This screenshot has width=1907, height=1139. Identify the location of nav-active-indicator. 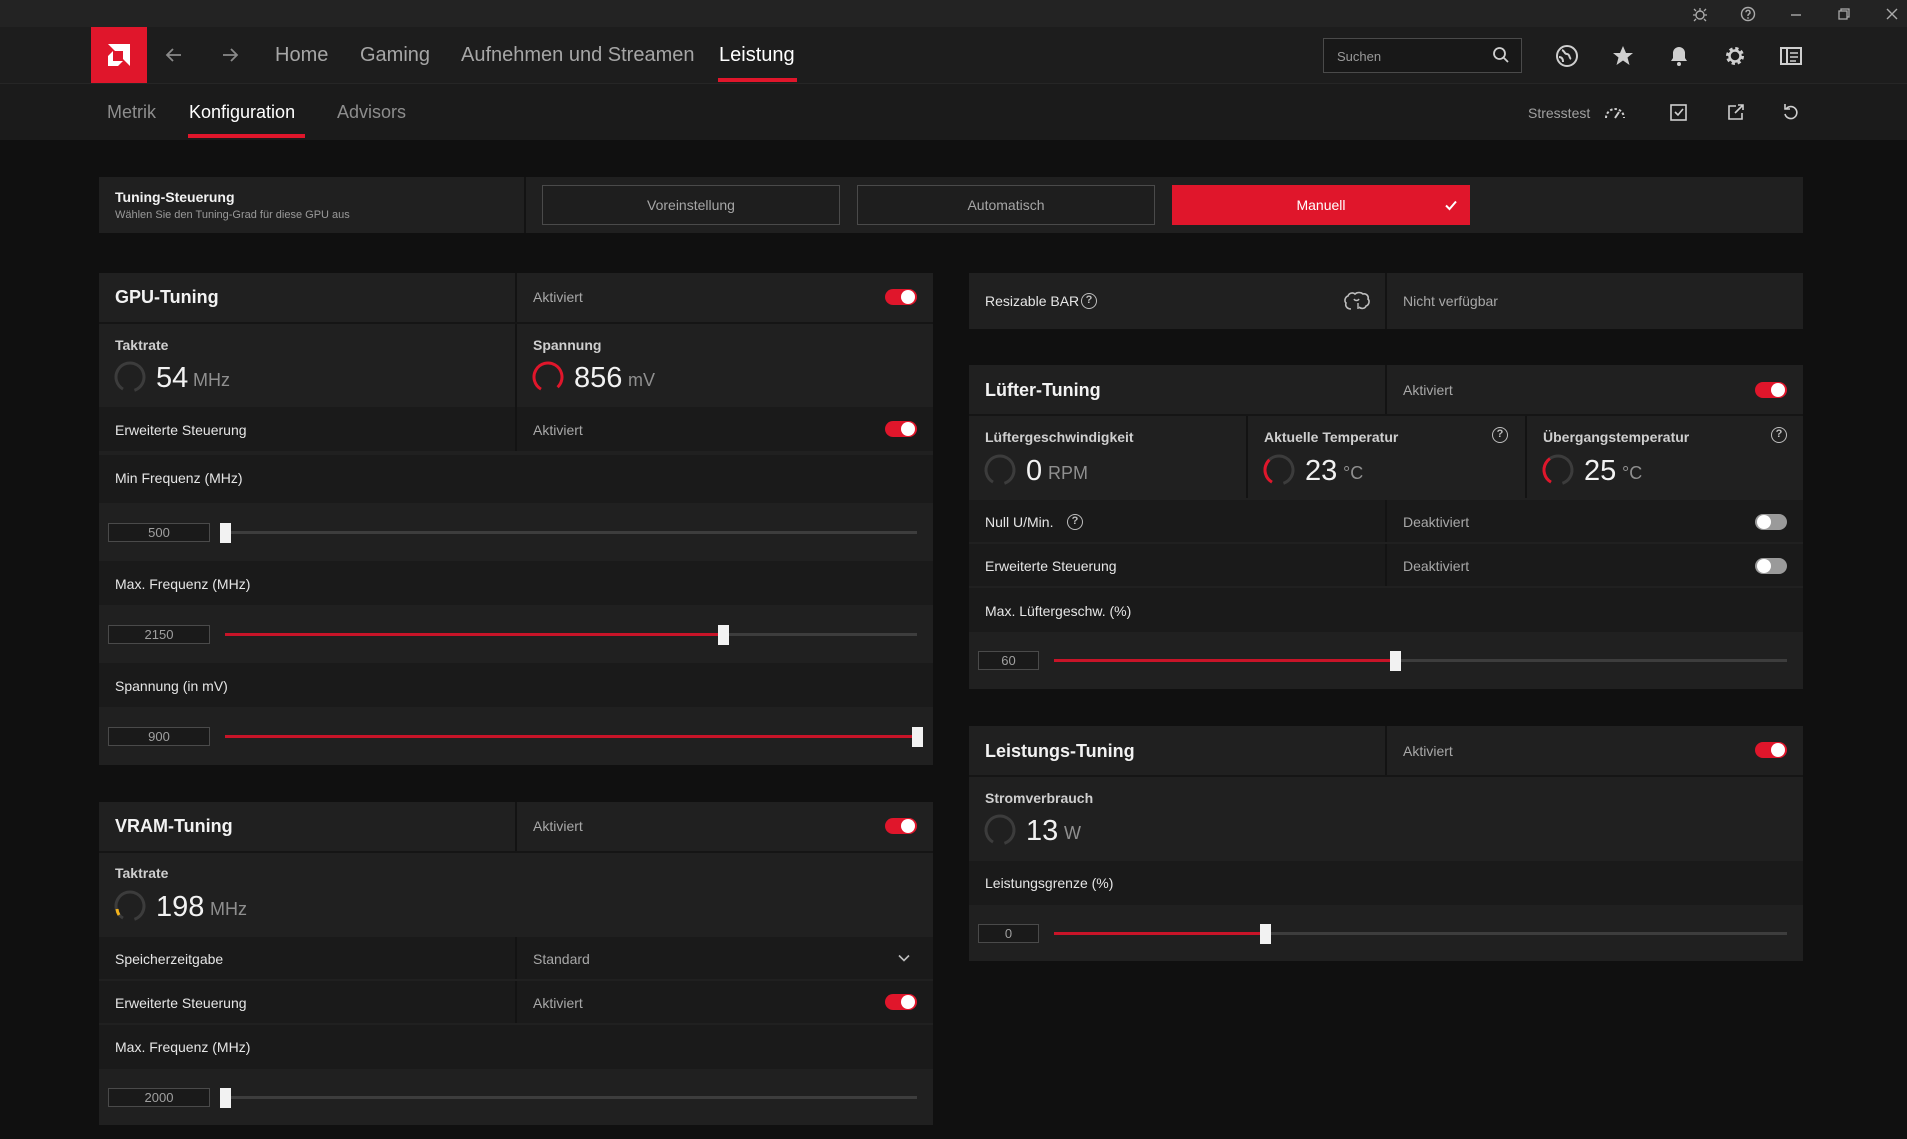
(757, 80).